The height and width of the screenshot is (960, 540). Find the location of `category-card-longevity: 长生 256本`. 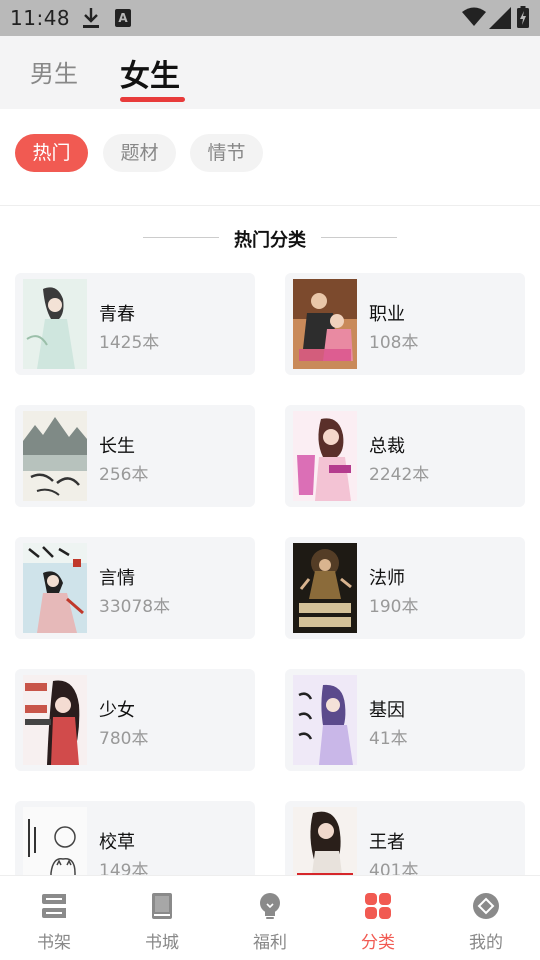

category-card-longevity: 长生 256本 is located at coordinates (135, 456).